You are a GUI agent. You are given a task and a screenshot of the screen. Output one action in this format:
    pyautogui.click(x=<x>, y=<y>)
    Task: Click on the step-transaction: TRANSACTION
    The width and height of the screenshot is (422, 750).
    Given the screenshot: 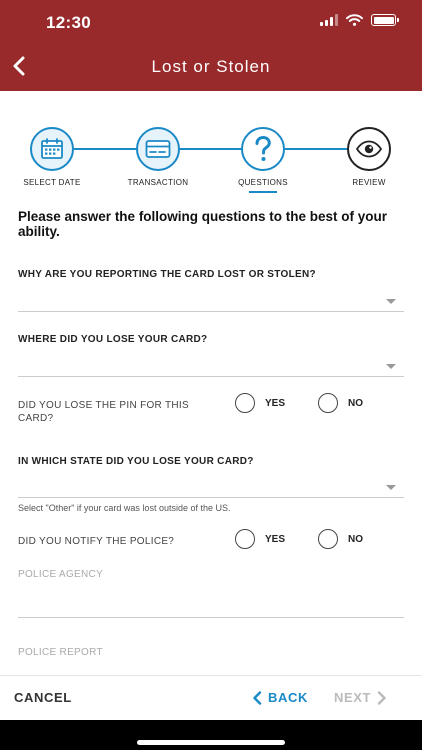 What is the action you would take?
    pyautogui.click(x=158, y=157)
    